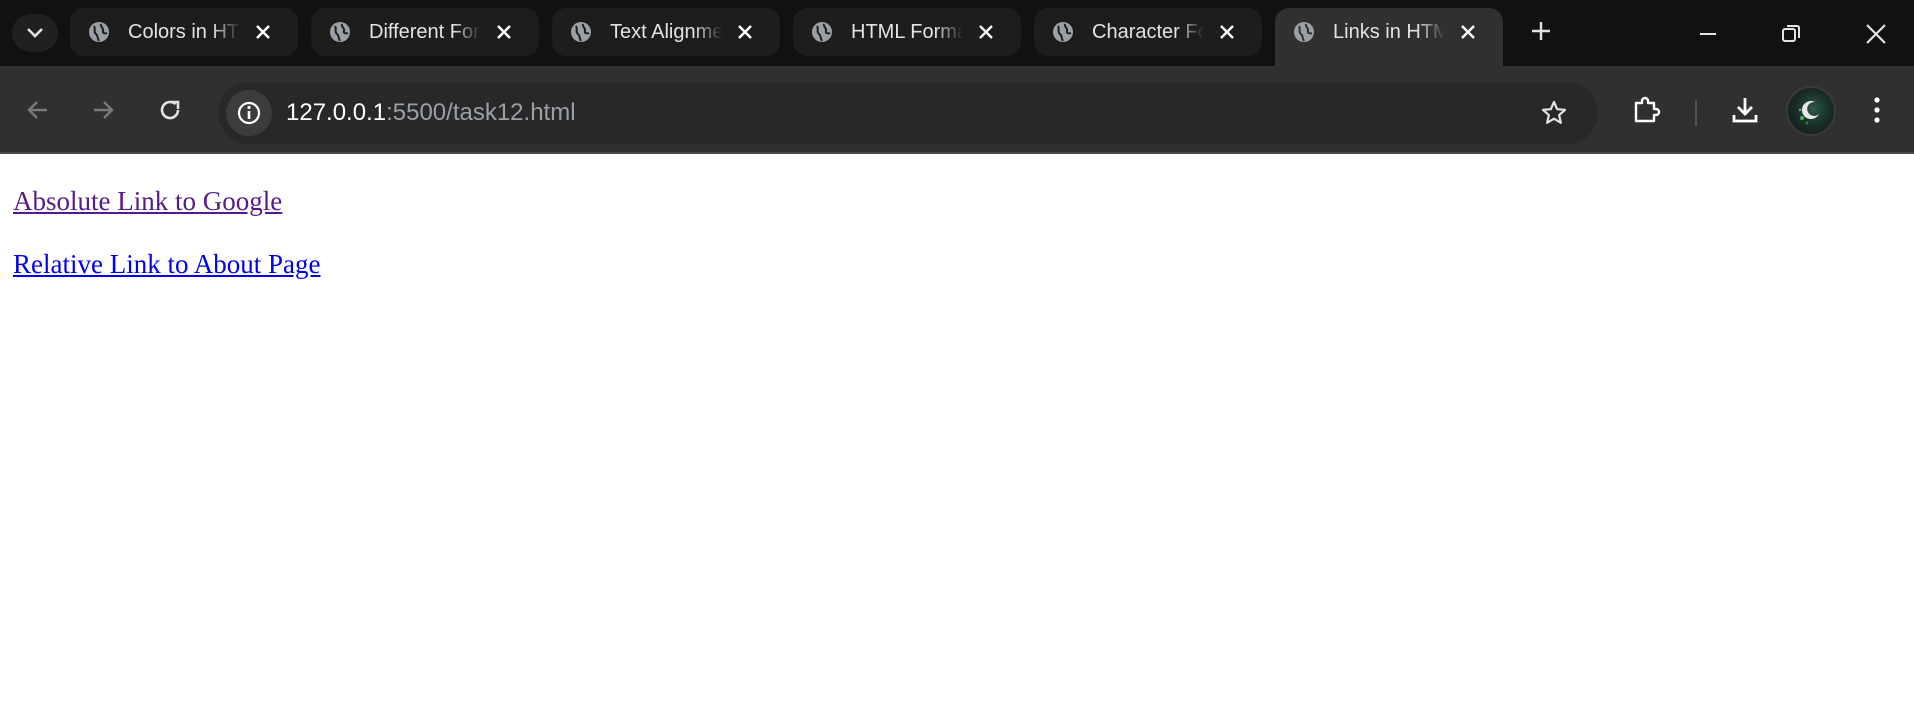  I want to click on tab-title: Colors in HT, so click(184, 32).